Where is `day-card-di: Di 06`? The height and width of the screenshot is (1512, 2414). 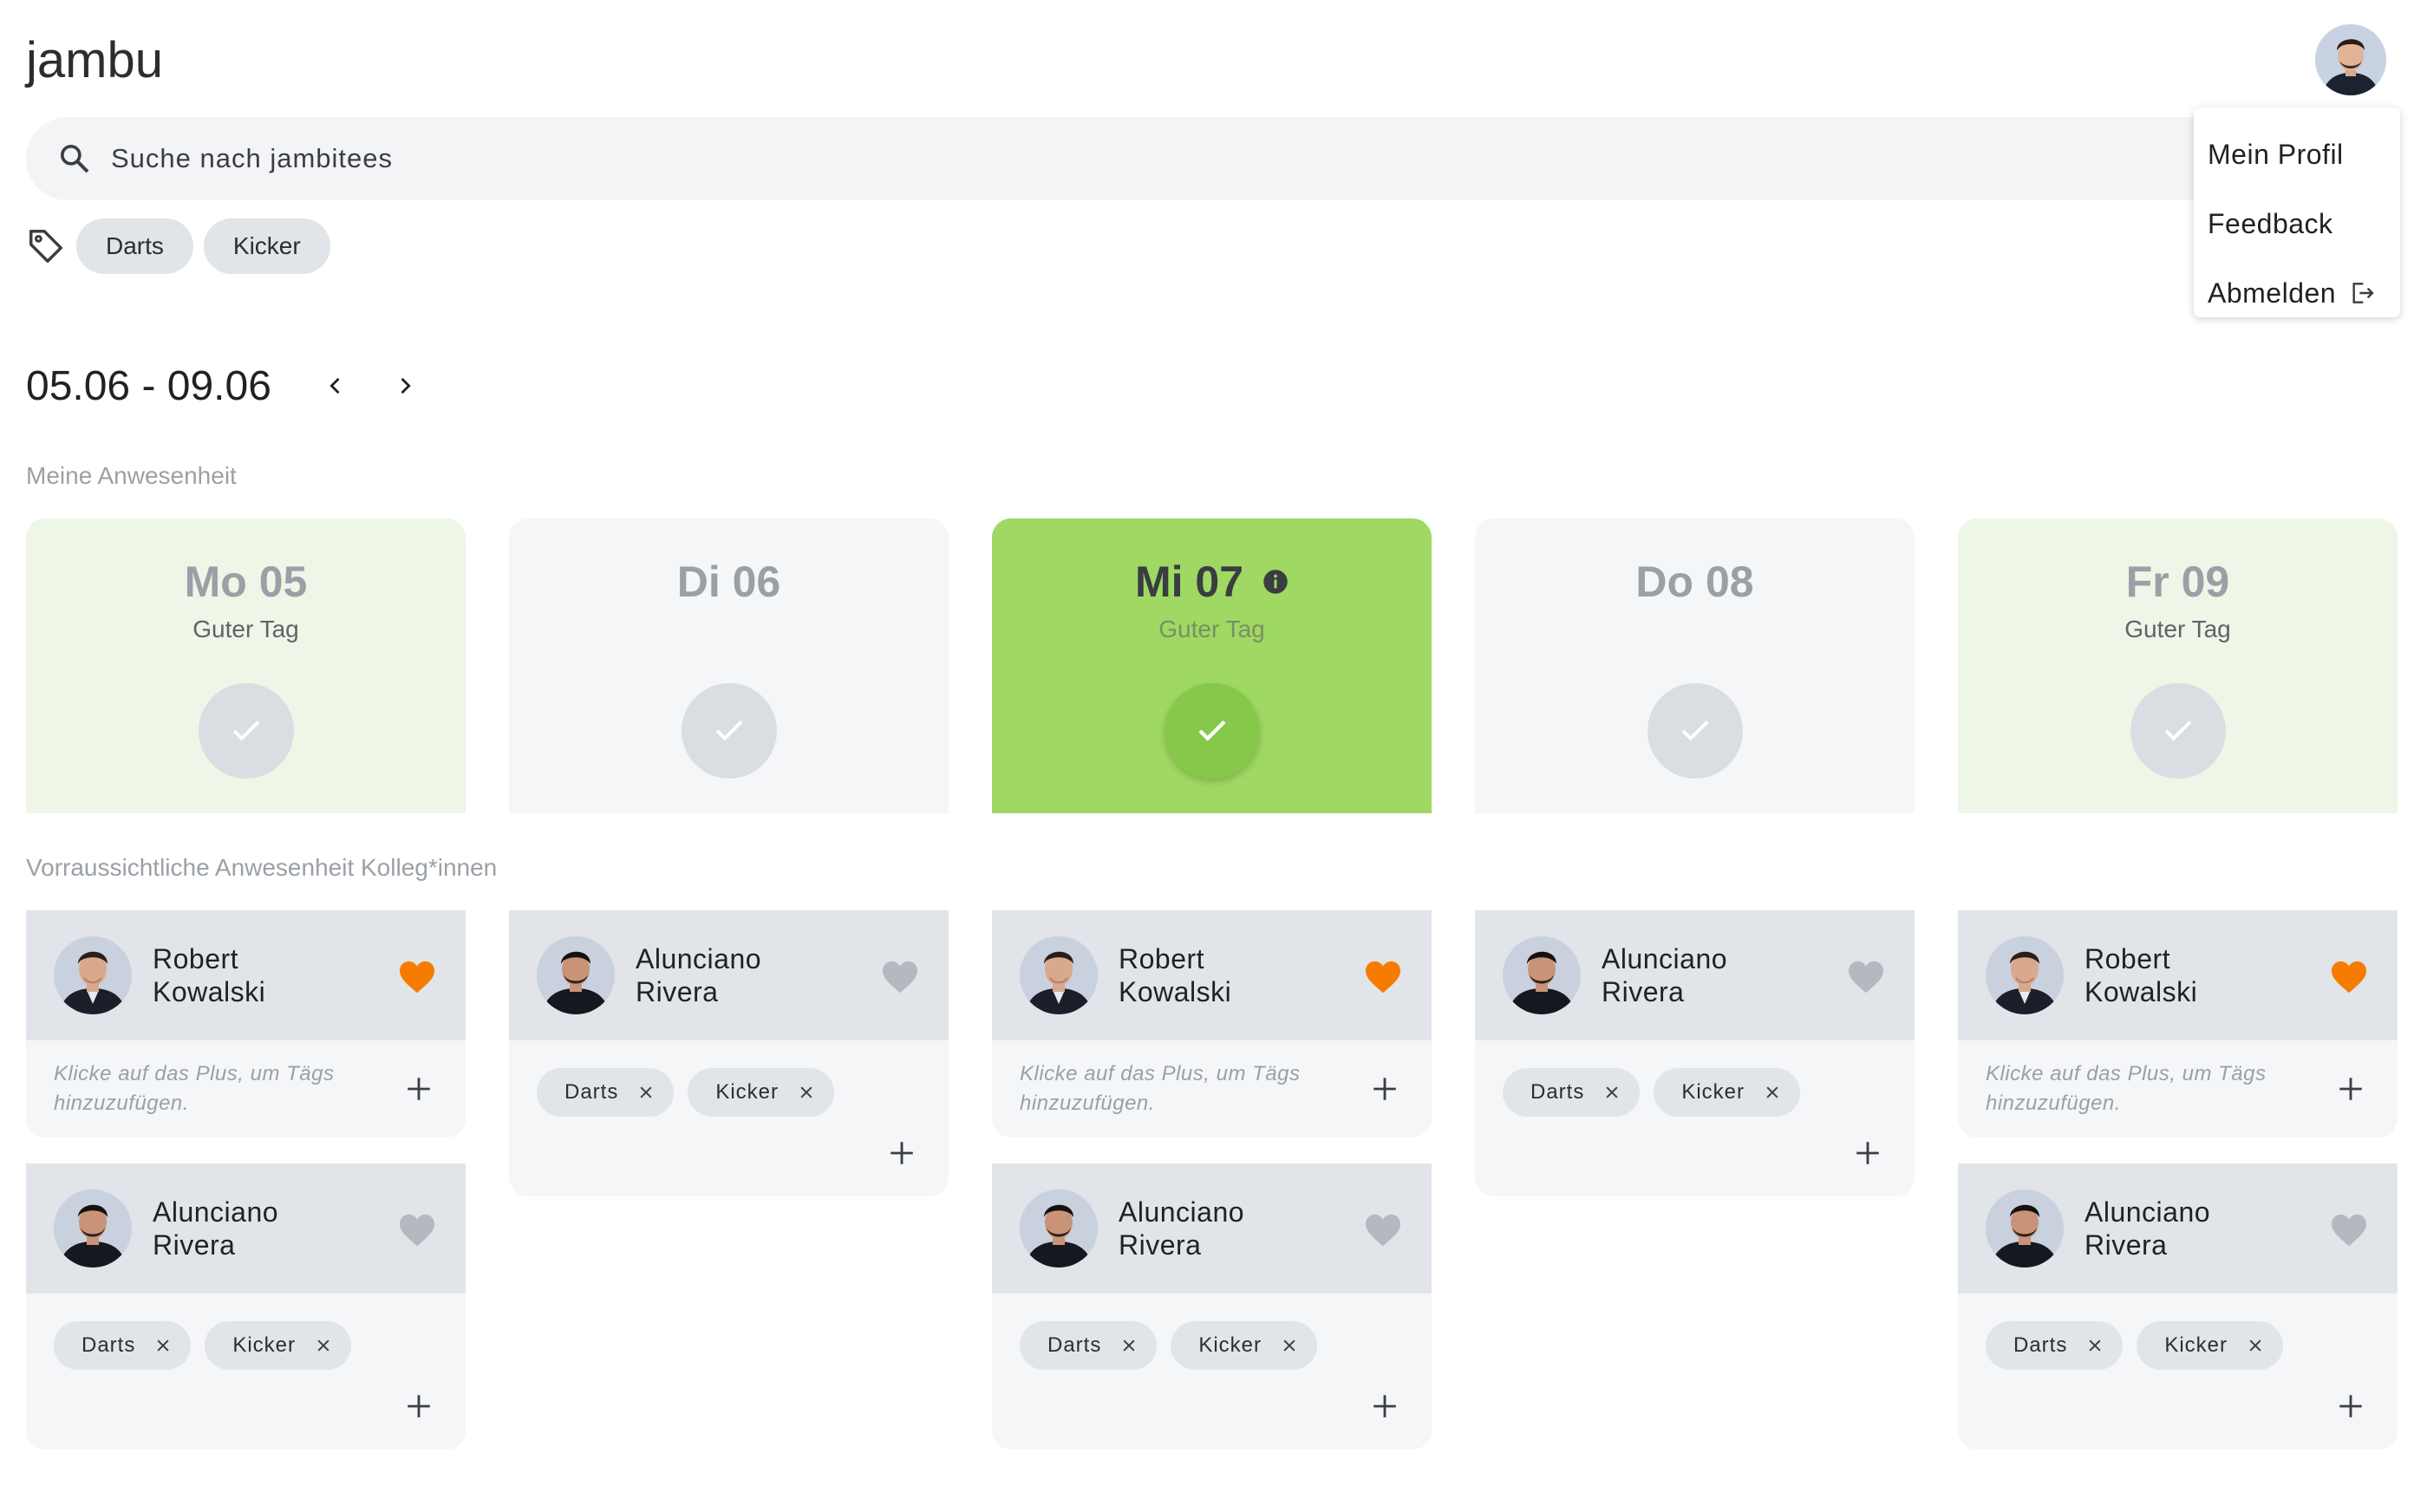
day-card-di: Di 06 is located at coordinates (729, 666).